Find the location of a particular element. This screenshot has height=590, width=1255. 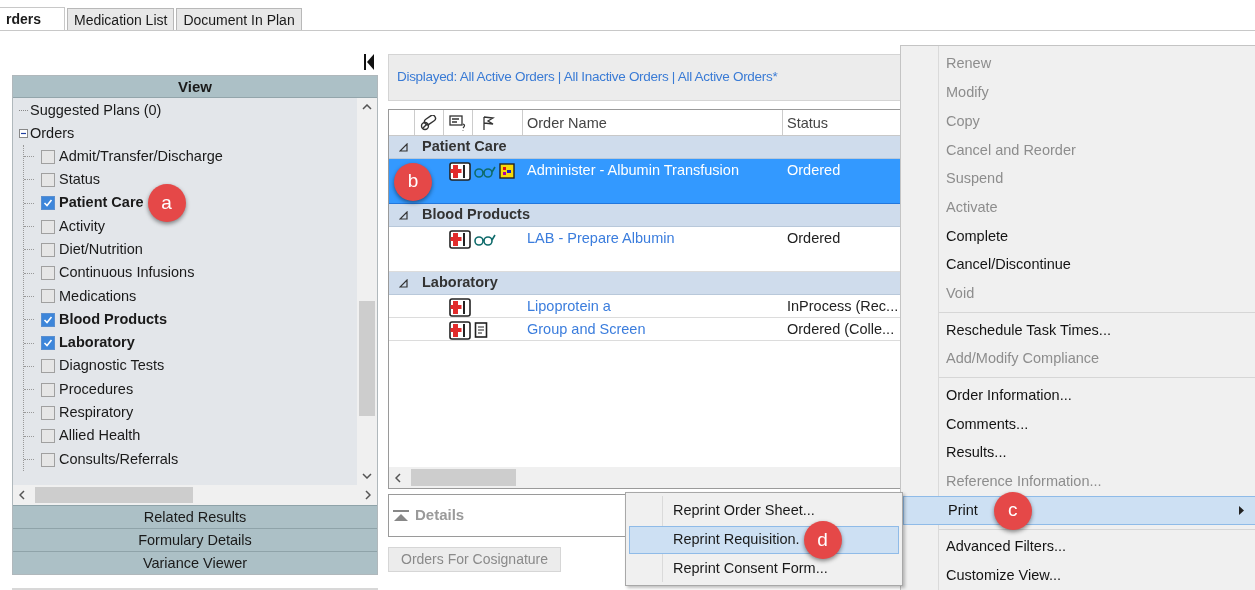

horizontal-scrollbar is located at coordinates (195, 495).